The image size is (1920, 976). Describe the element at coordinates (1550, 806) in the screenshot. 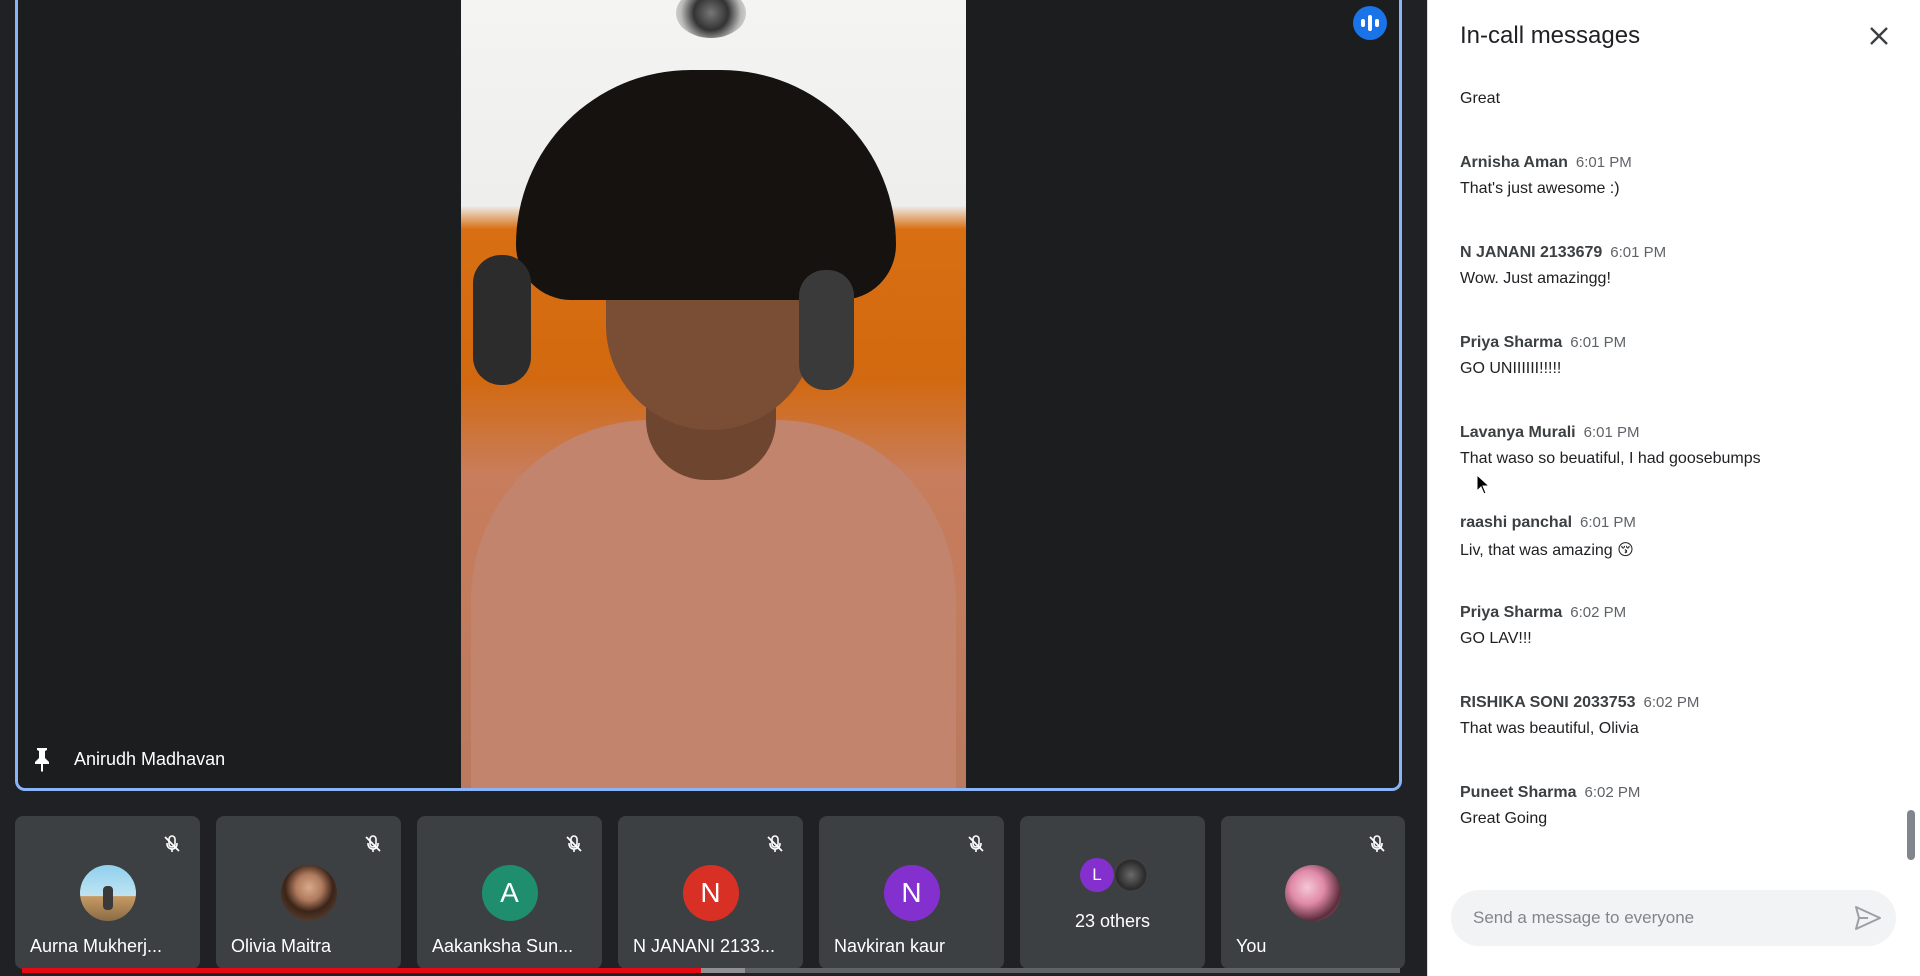

I see `message: Puneet Sharma 6:02 PM Great Going` at that location.